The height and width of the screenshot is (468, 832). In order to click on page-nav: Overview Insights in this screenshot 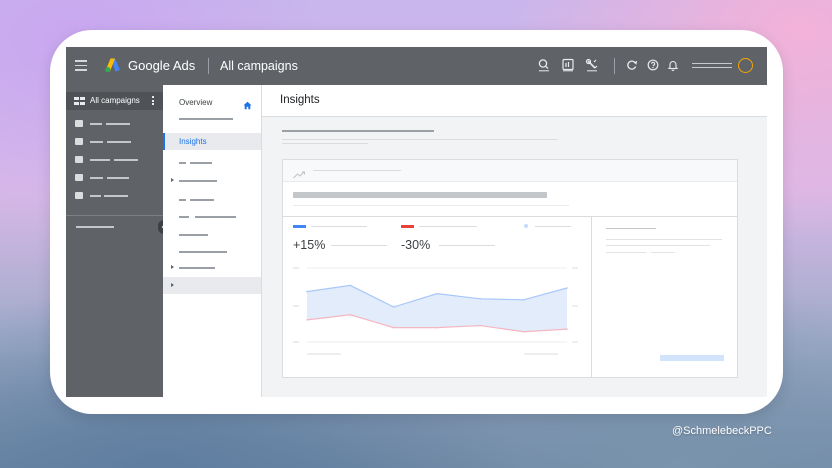, I will do `click(212, 241)`.